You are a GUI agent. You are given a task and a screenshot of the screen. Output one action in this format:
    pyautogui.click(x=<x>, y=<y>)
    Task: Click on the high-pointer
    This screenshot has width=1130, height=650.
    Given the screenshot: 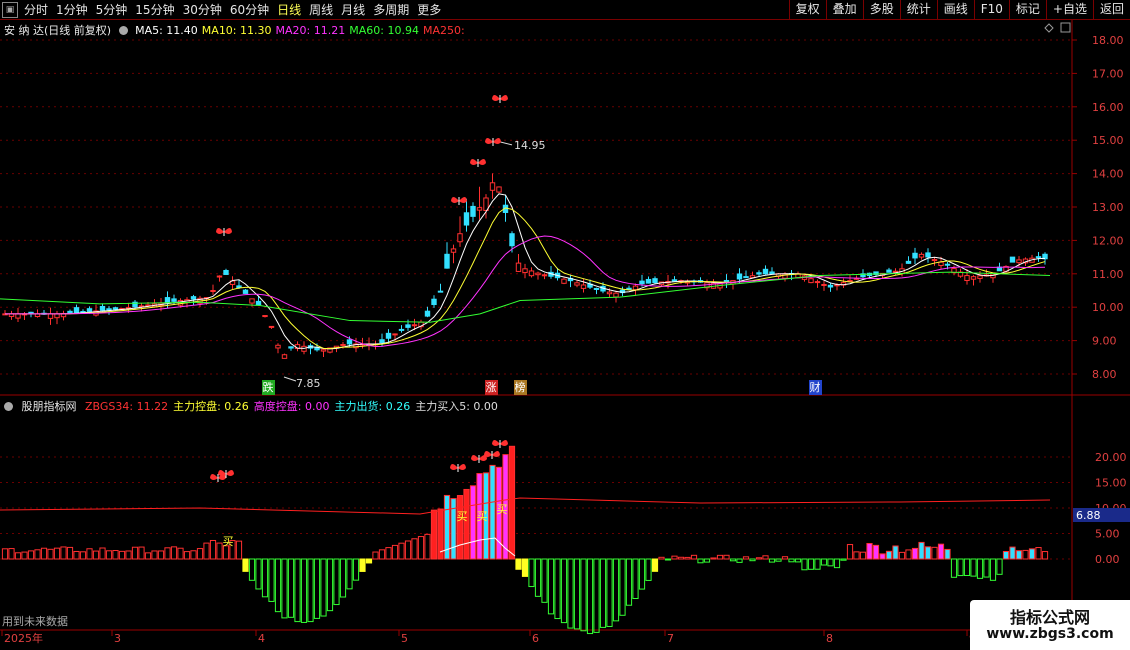 What is the action you would take?
    pyautogui.click(x=506, y=143)
    